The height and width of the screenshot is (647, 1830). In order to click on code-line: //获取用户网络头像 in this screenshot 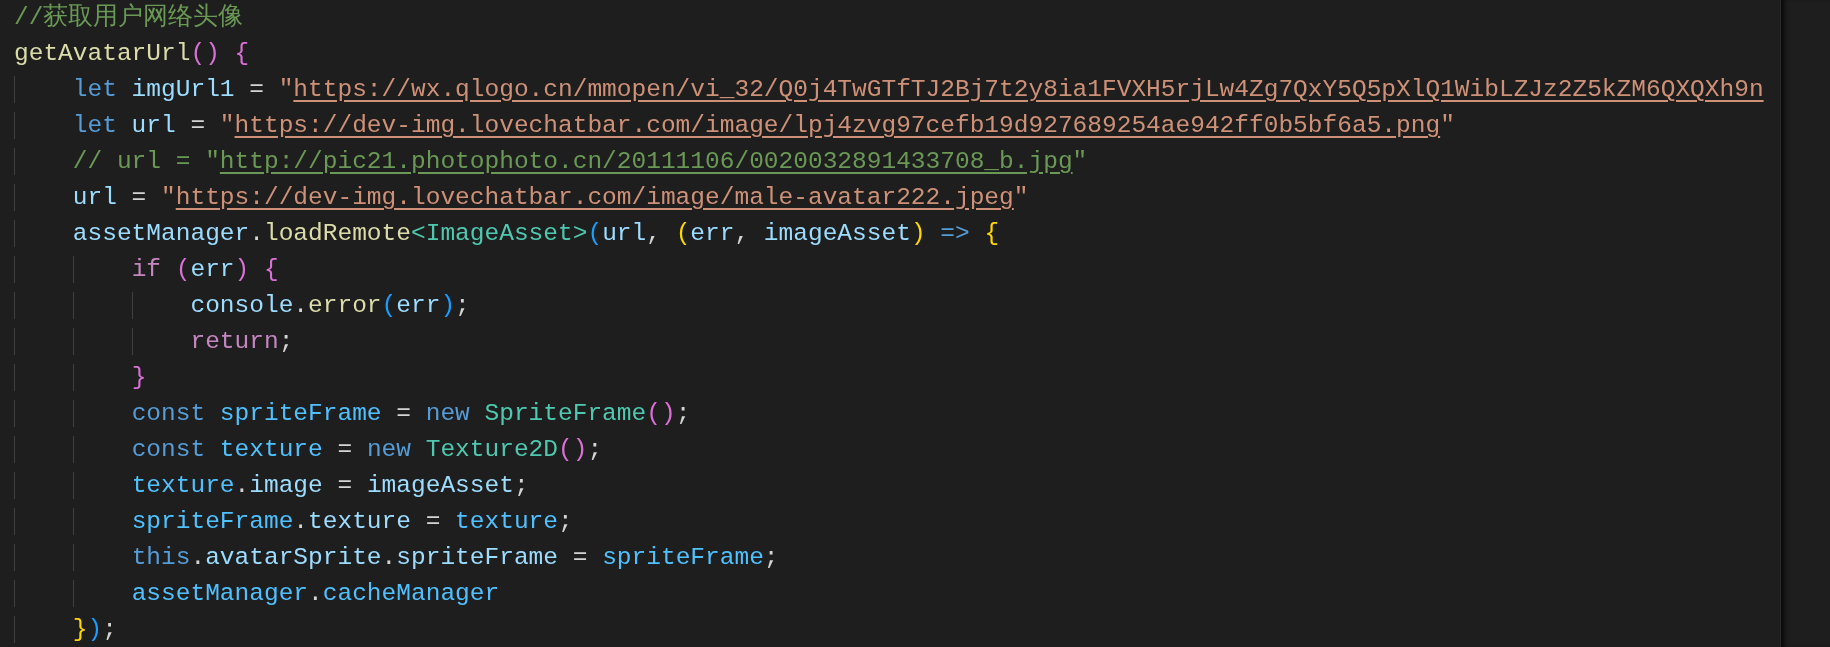, I will do `click(129, 17)`.